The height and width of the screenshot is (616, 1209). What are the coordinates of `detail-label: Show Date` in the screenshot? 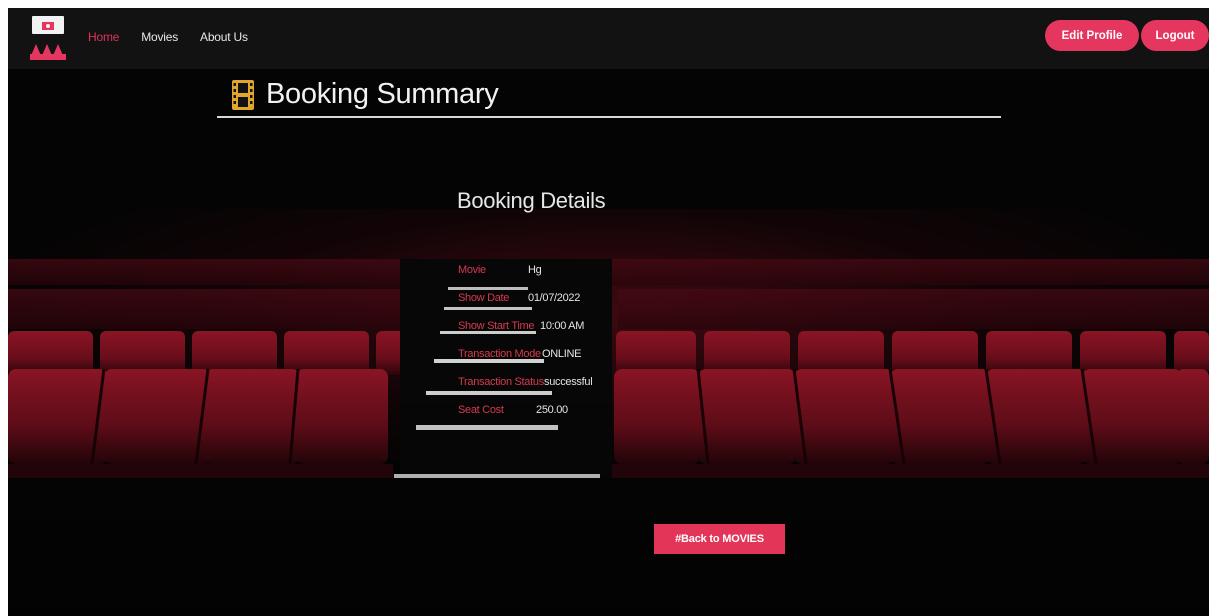 It's located at (484, 298).